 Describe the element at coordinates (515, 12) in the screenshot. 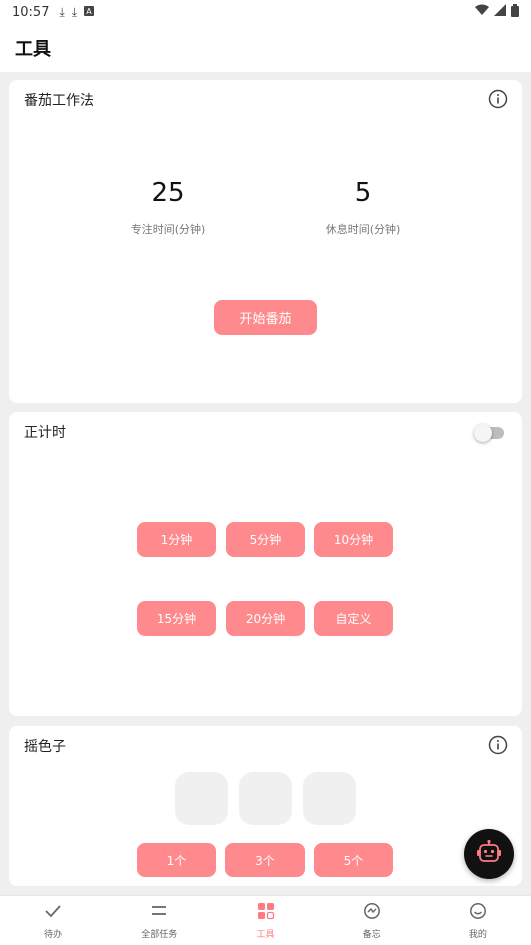

I see `battery-icon` at that location.